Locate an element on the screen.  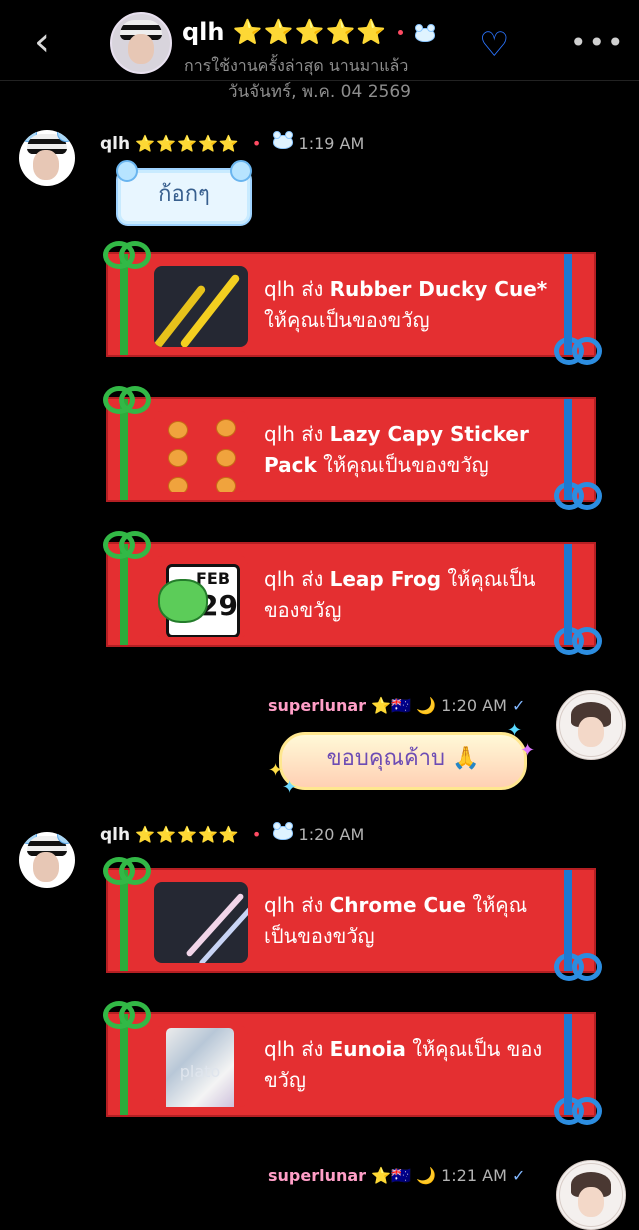
message-meta: qlh ⭐⭐⭐⭐⭐ • 1:19 AM is located at coordinates (232, 142).